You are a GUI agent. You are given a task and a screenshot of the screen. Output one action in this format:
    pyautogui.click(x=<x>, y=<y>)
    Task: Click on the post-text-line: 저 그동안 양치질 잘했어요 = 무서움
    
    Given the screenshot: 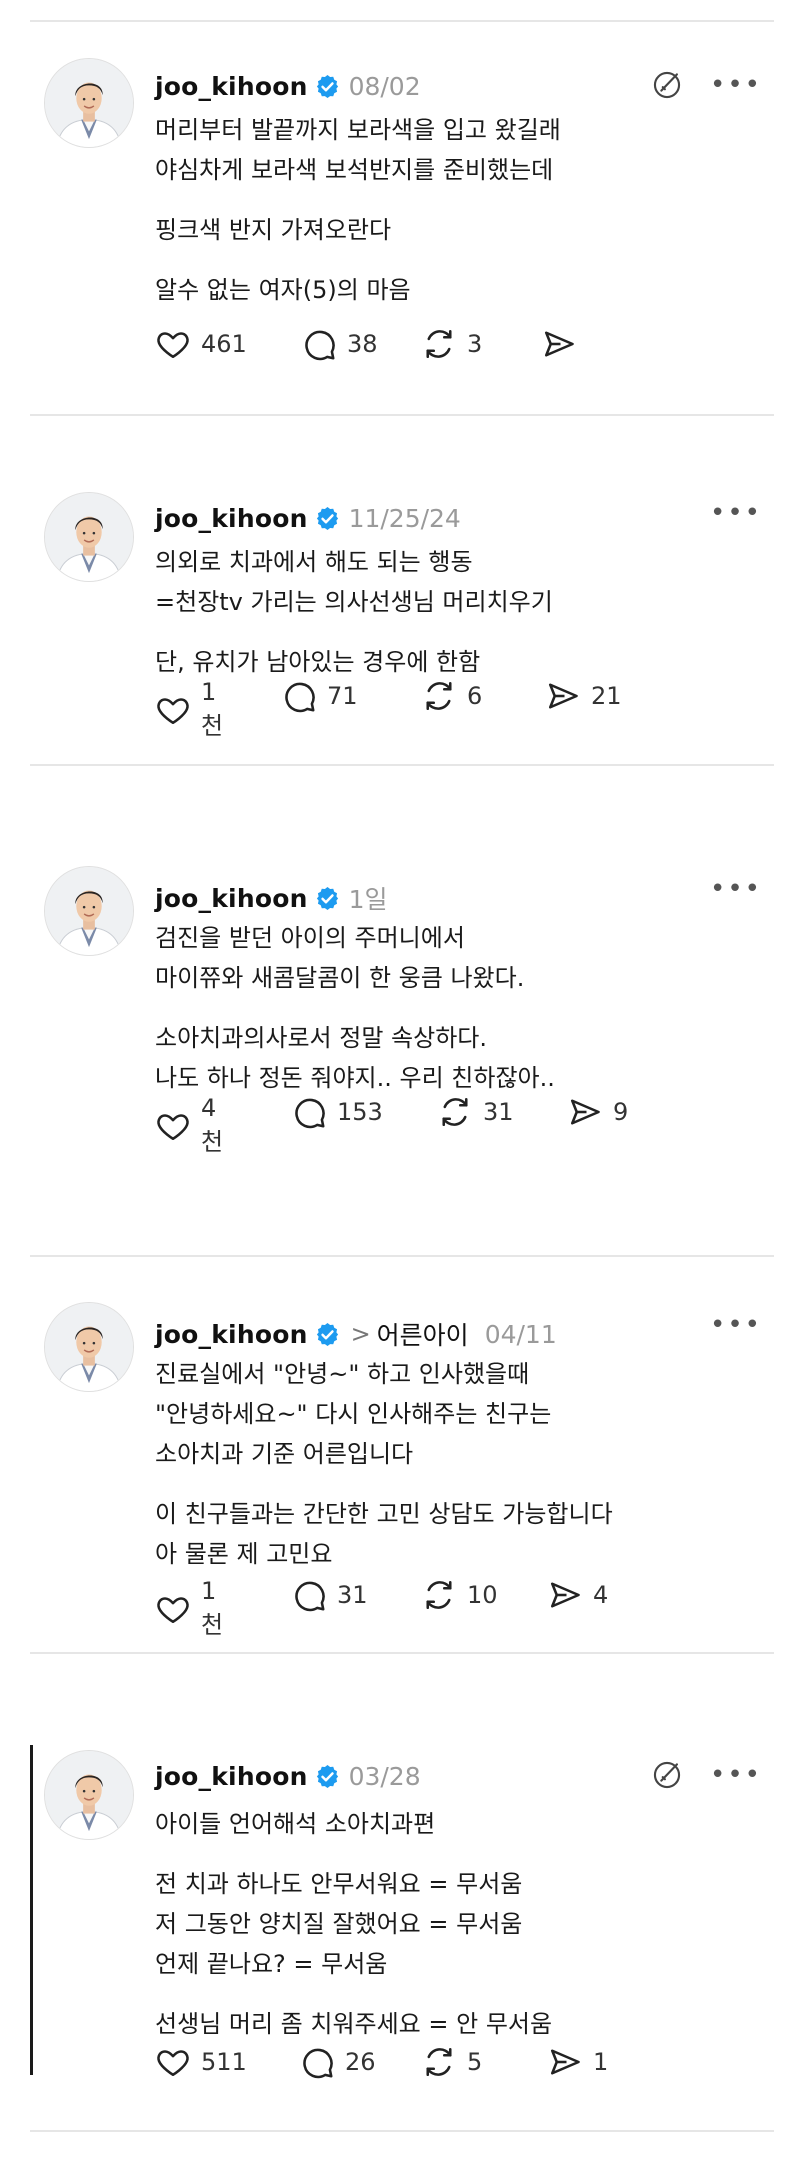 What is the action you would take?
    pyautogui.click(x=339, y=1924)
    